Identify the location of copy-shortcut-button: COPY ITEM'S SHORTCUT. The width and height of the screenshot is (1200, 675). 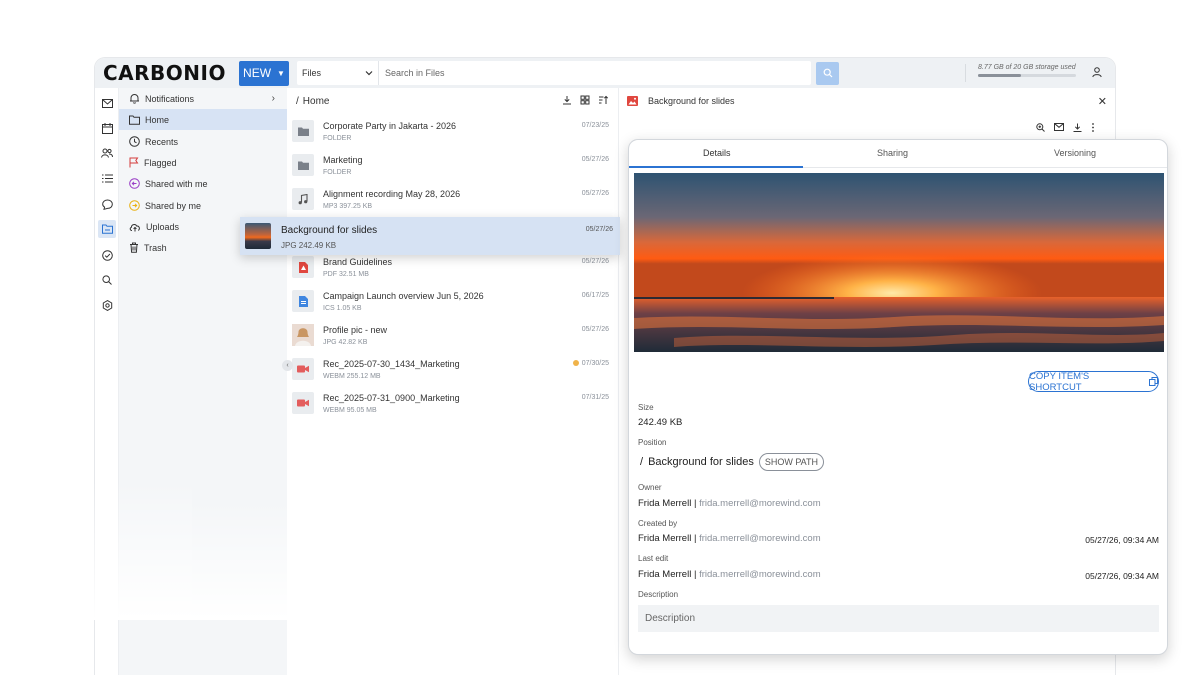
(1093, 381).